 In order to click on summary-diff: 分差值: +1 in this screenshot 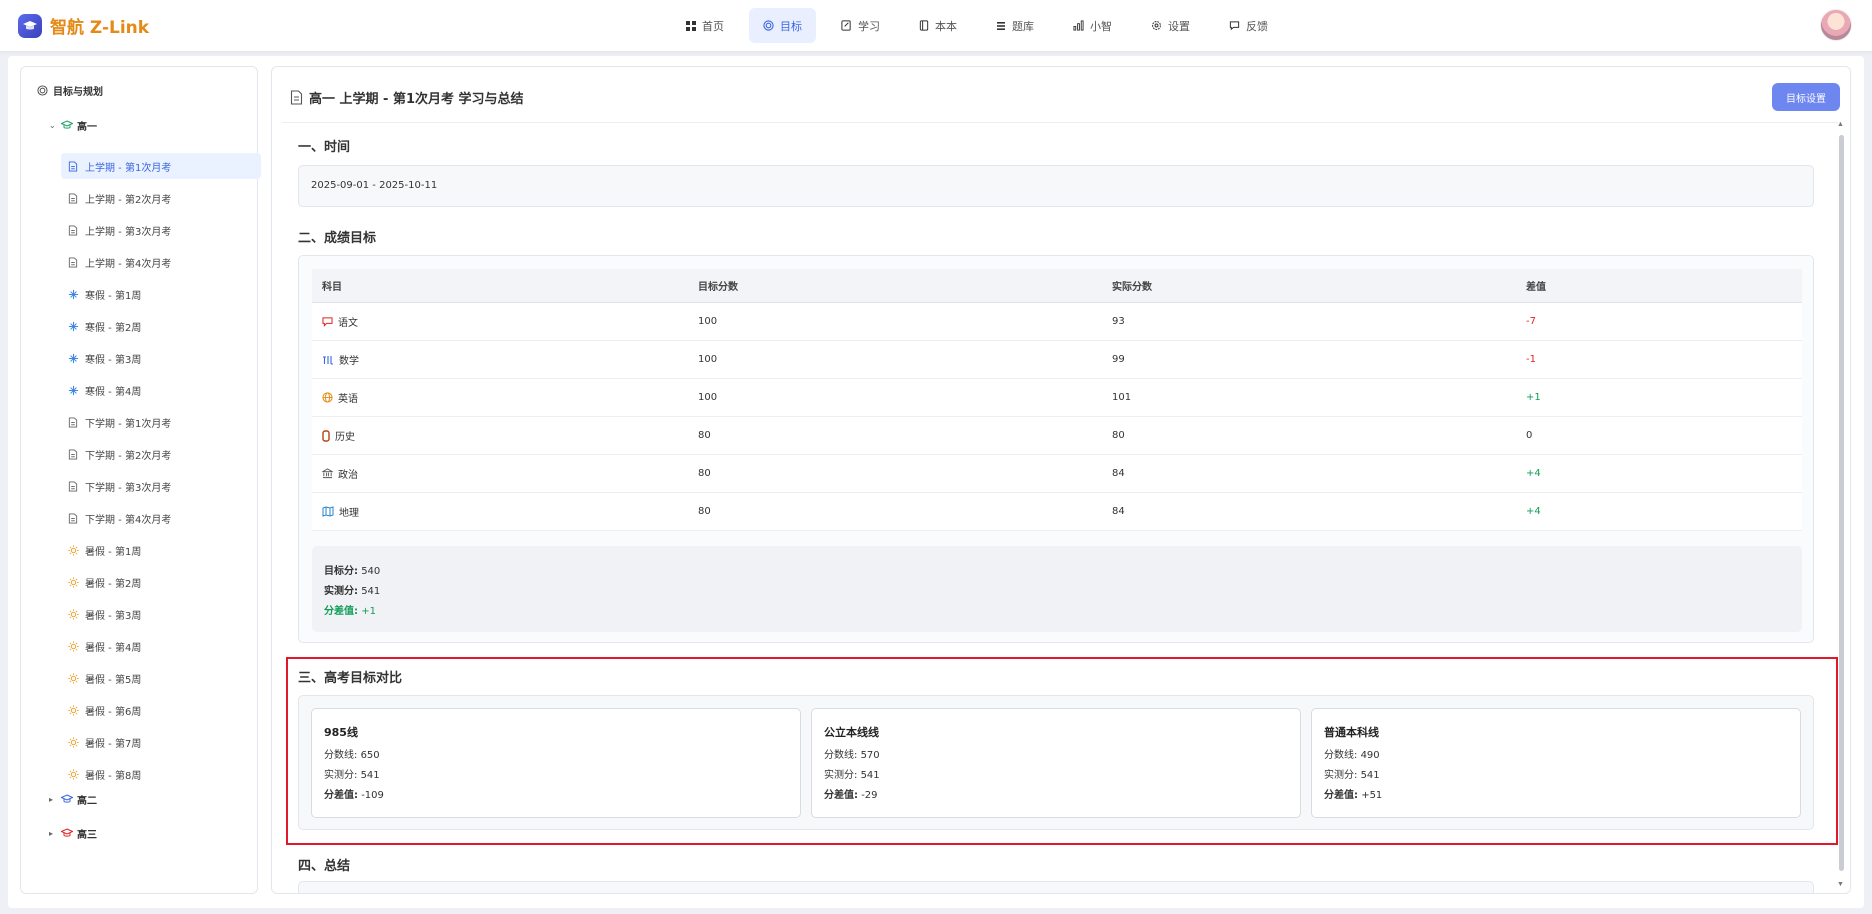, I will do `click(1057, 612)`.